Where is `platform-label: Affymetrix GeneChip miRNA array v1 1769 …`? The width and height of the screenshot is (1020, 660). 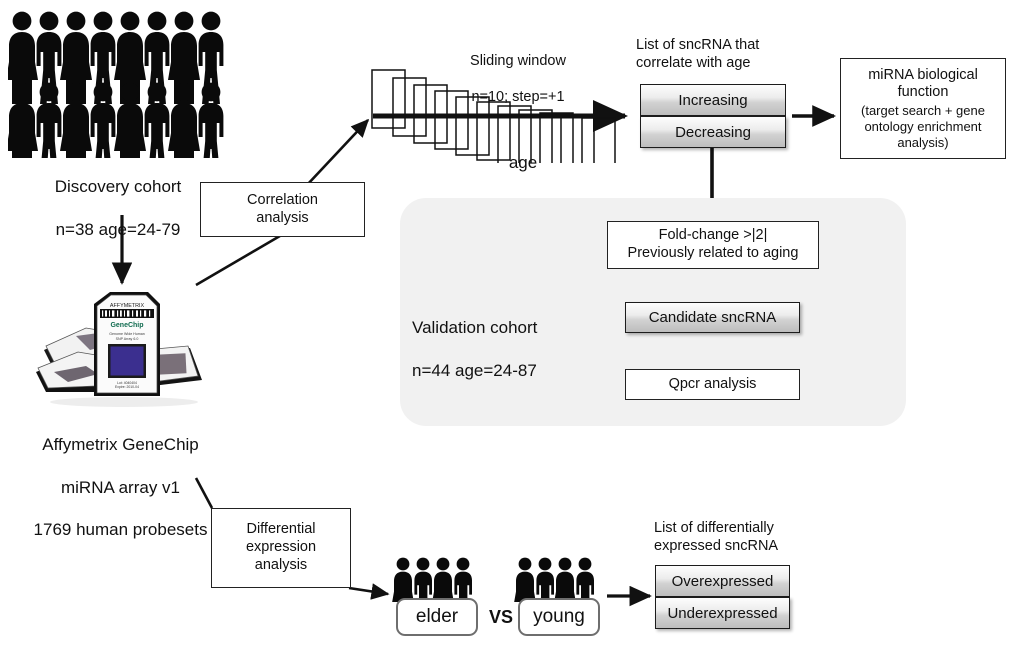 platform-label: Affymetrix GeneChip miRNA array v1 1769 … is located at coordinates (120, 477).